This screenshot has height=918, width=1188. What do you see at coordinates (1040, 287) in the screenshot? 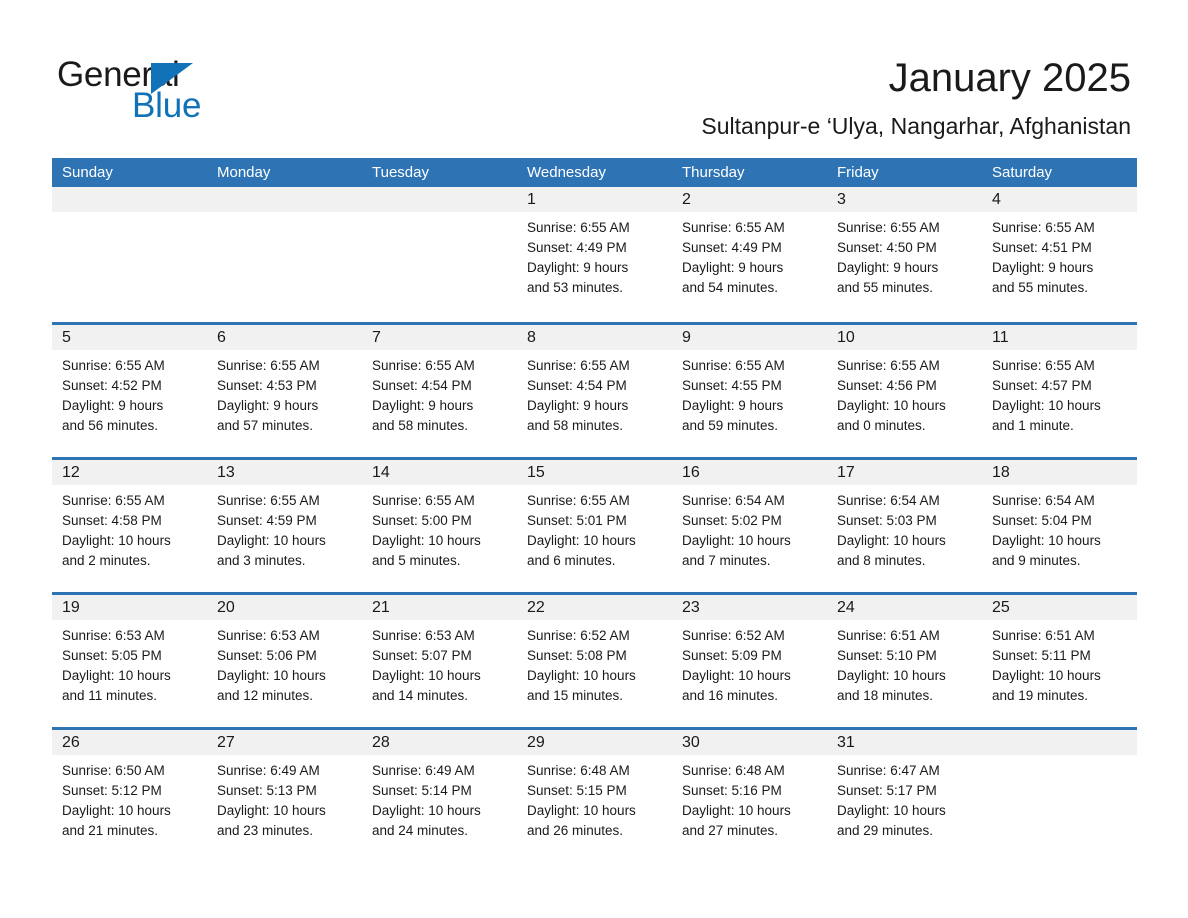
I see `daylight-text-line2: and 55 minutes.` at bounding box center [1040, 287].